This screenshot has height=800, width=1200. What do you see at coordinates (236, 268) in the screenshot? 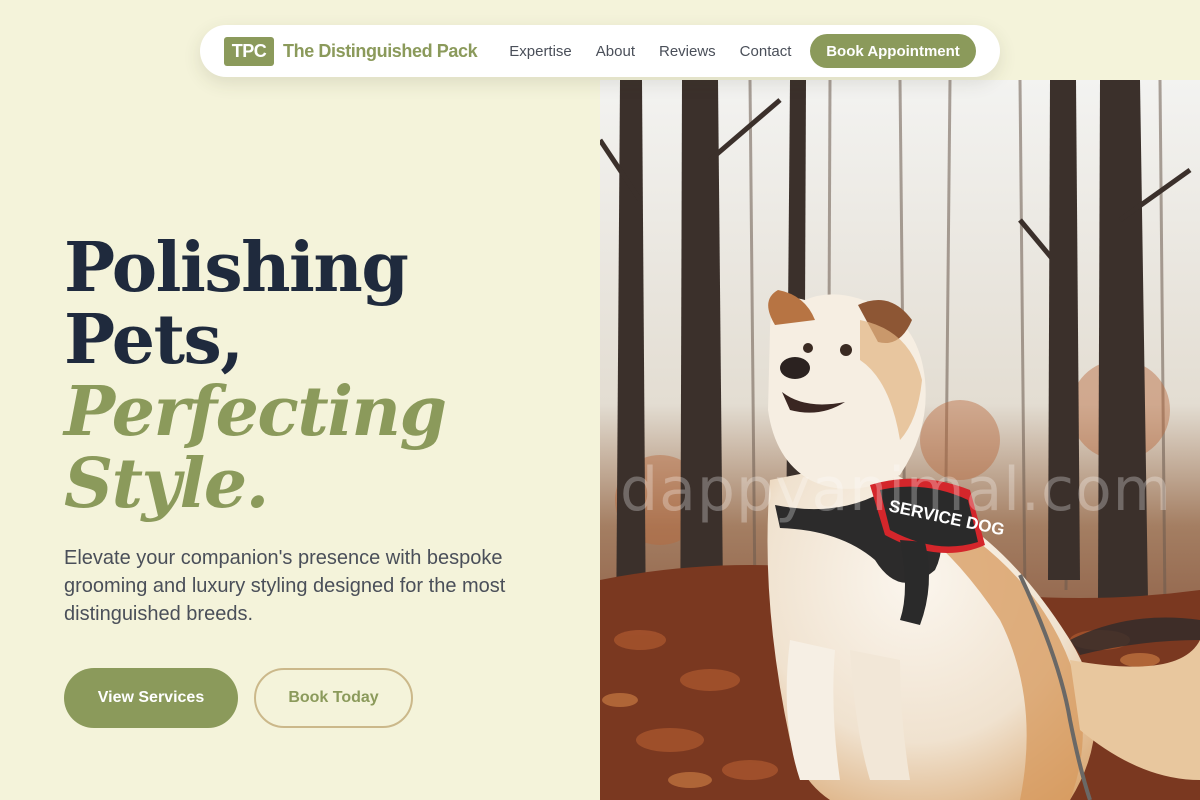
I see `hero-title-line-1: Polishing` at bounding box center [236, 268].